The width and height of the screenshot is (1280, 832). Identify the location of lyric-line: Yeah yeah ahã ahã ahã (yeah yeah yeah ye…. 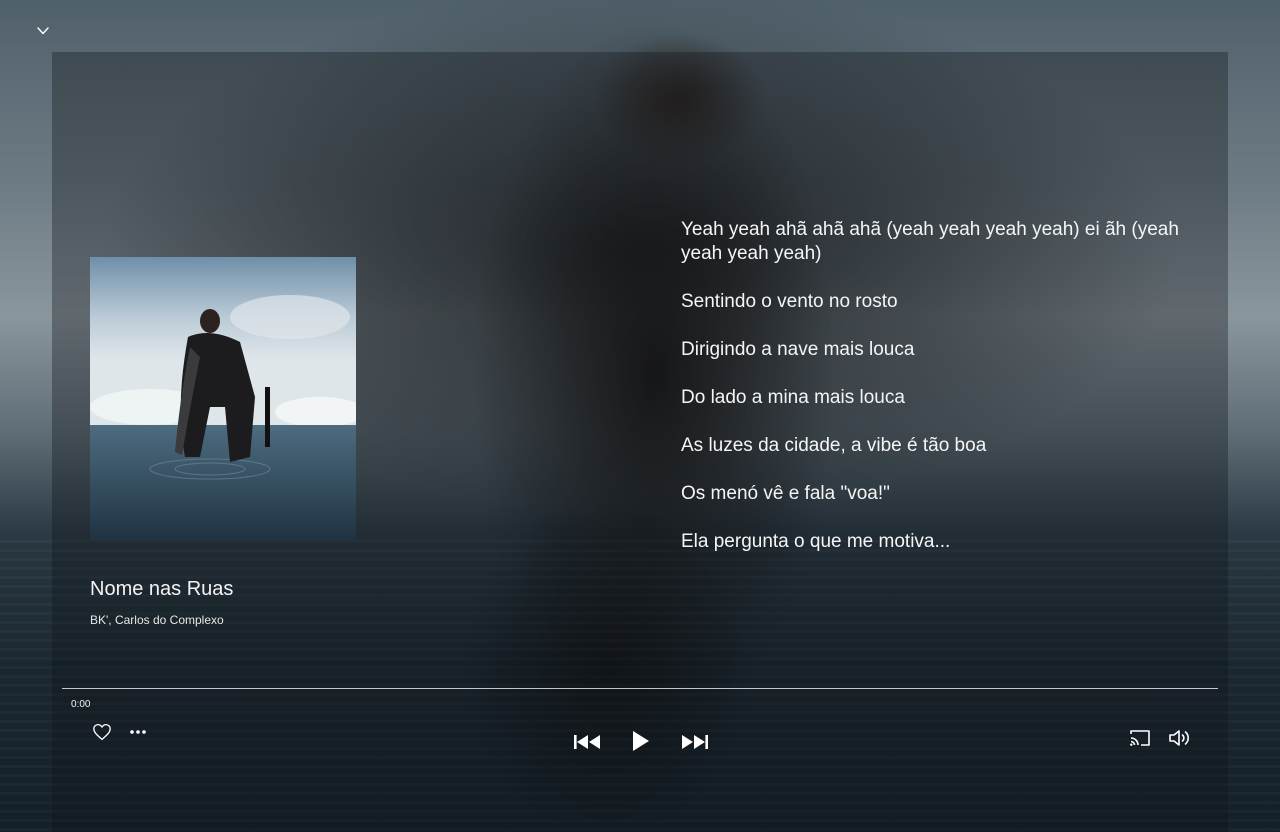
(941, 242).